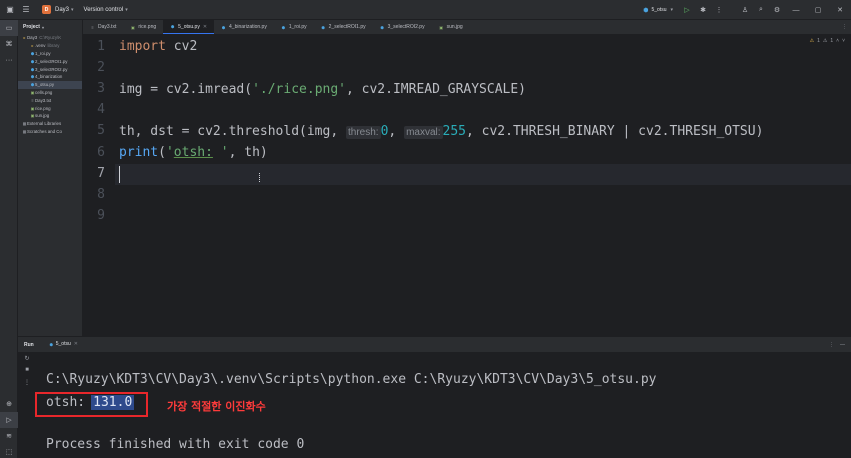 The width and height of the screenshot is (851, 458). Describe the element at coordinates (44, 92) in the screenshot. I see `tree-item-label: cells.png` at that location.